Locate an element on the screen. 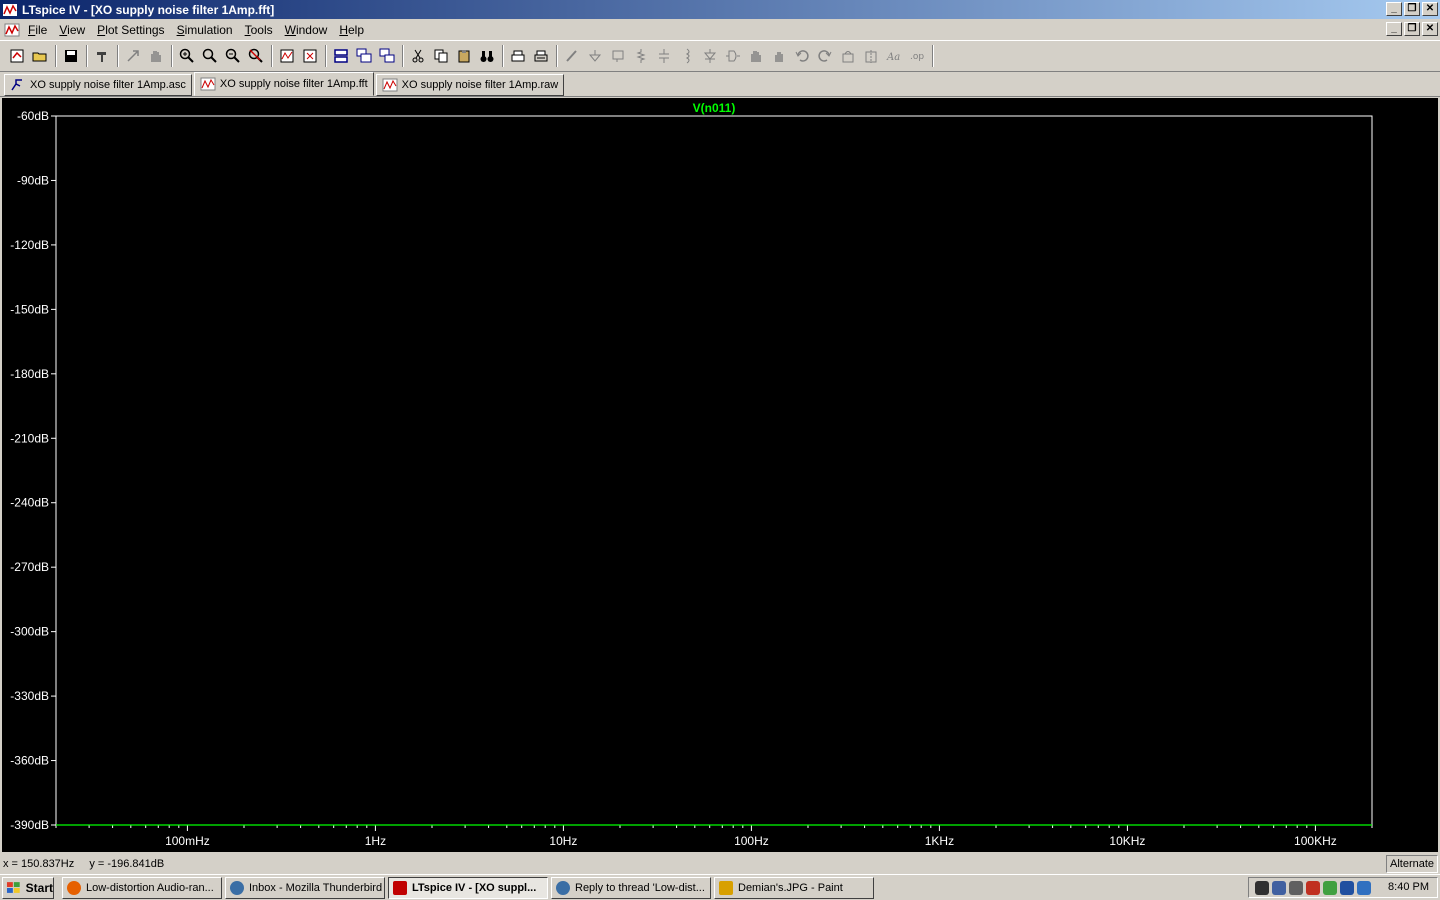 Image resolution: width=1440 pixels, height=900 pixels. pan-button is located at coordinates (210, 56).